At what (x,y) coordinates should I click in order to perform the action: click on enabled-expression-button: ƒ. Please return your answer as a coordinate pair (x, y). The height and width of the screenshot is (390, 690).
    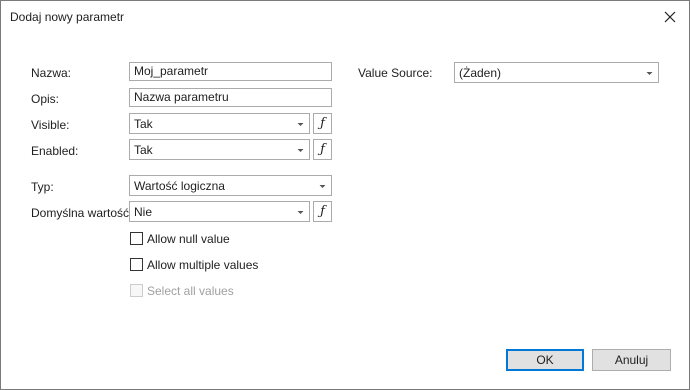
    Looking at the image, I should click on (322, 149).